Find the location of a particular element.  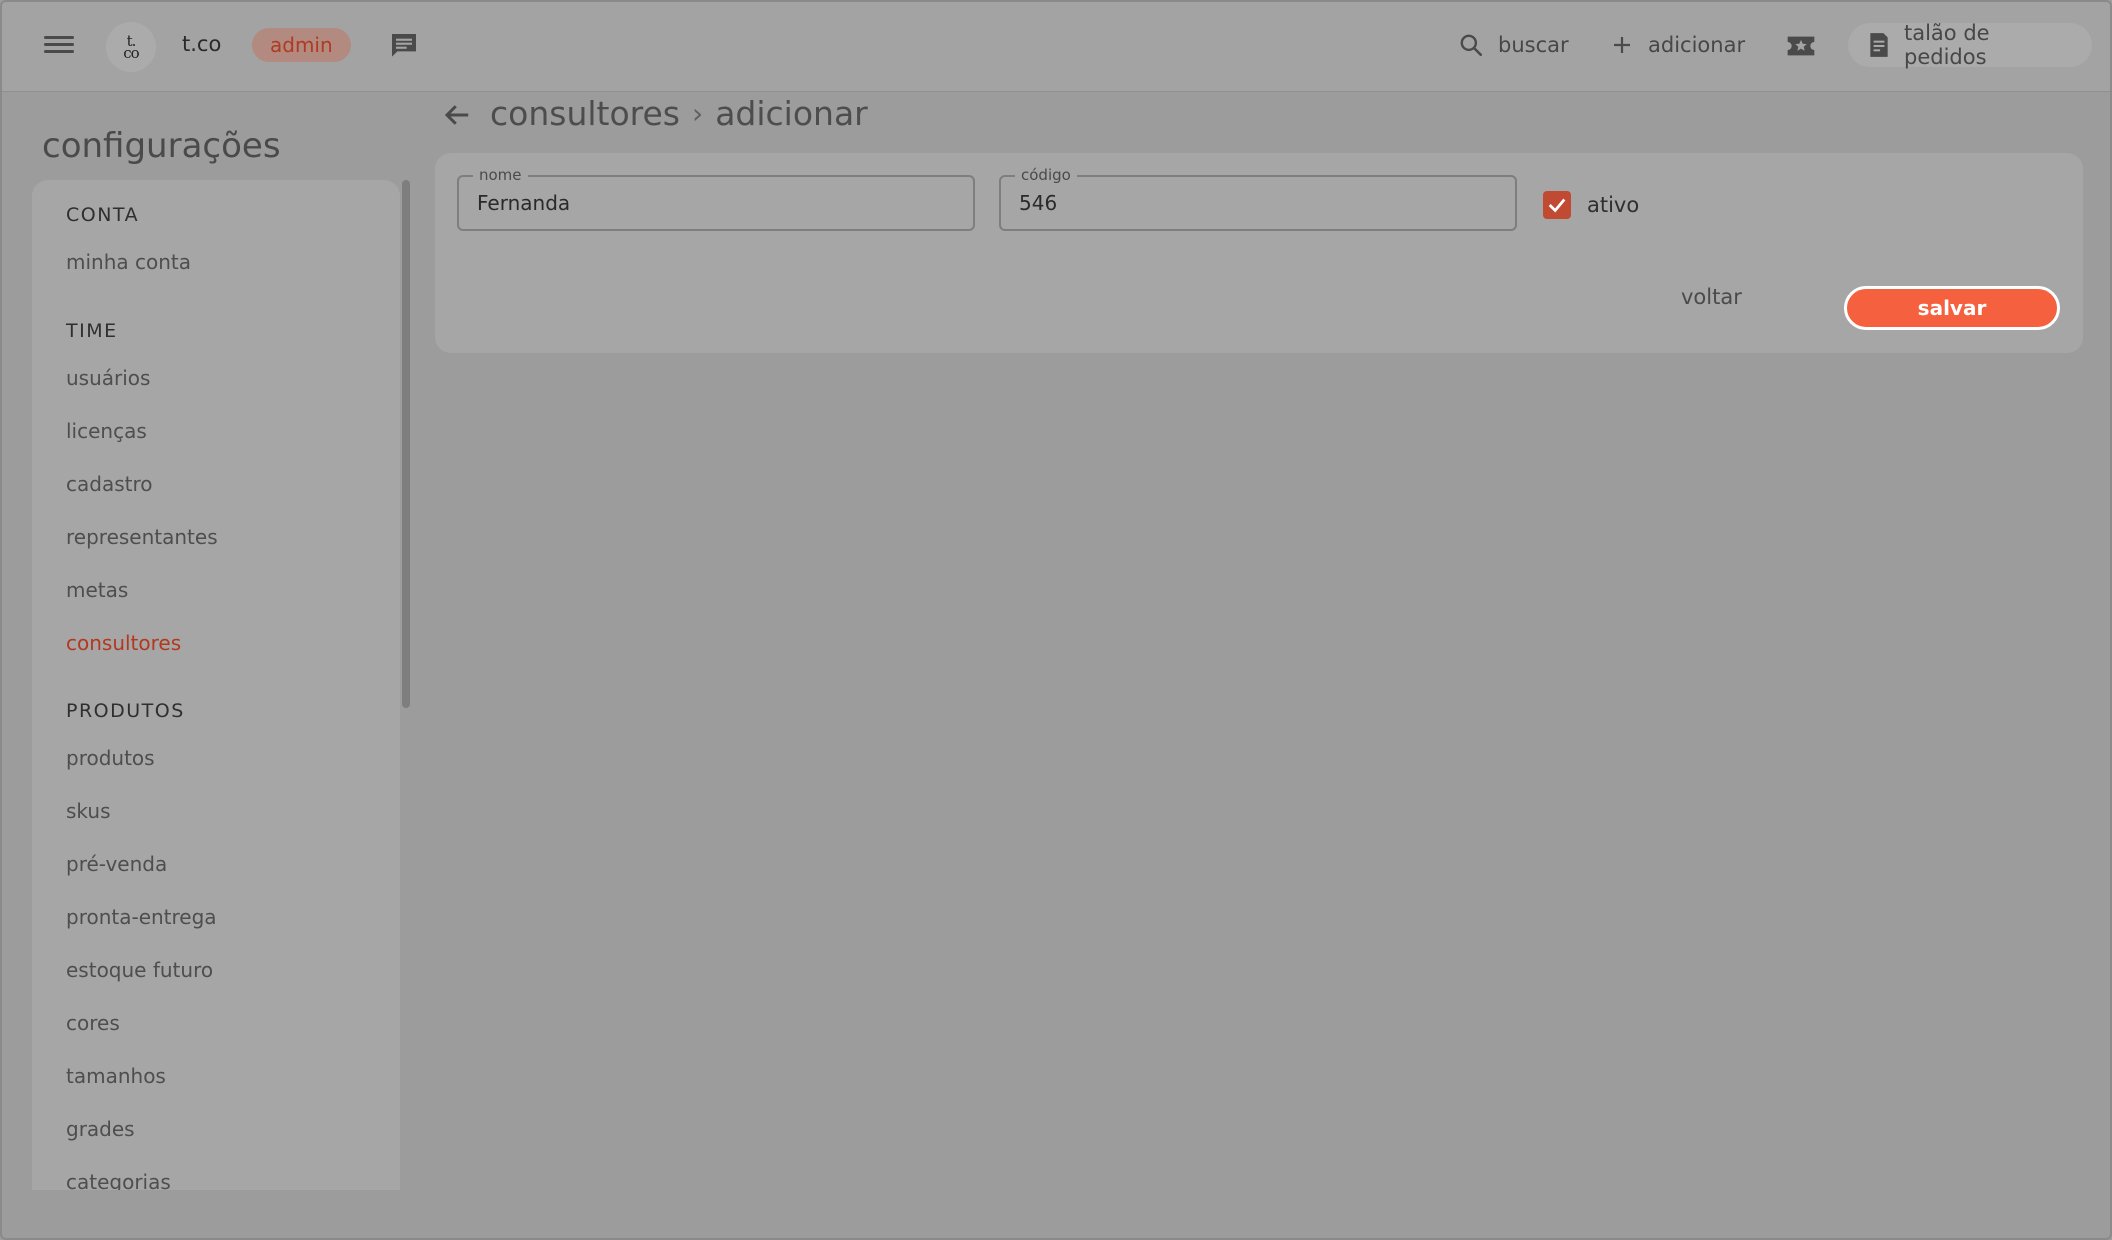

search-icon is located at coordinates (1471, 45).